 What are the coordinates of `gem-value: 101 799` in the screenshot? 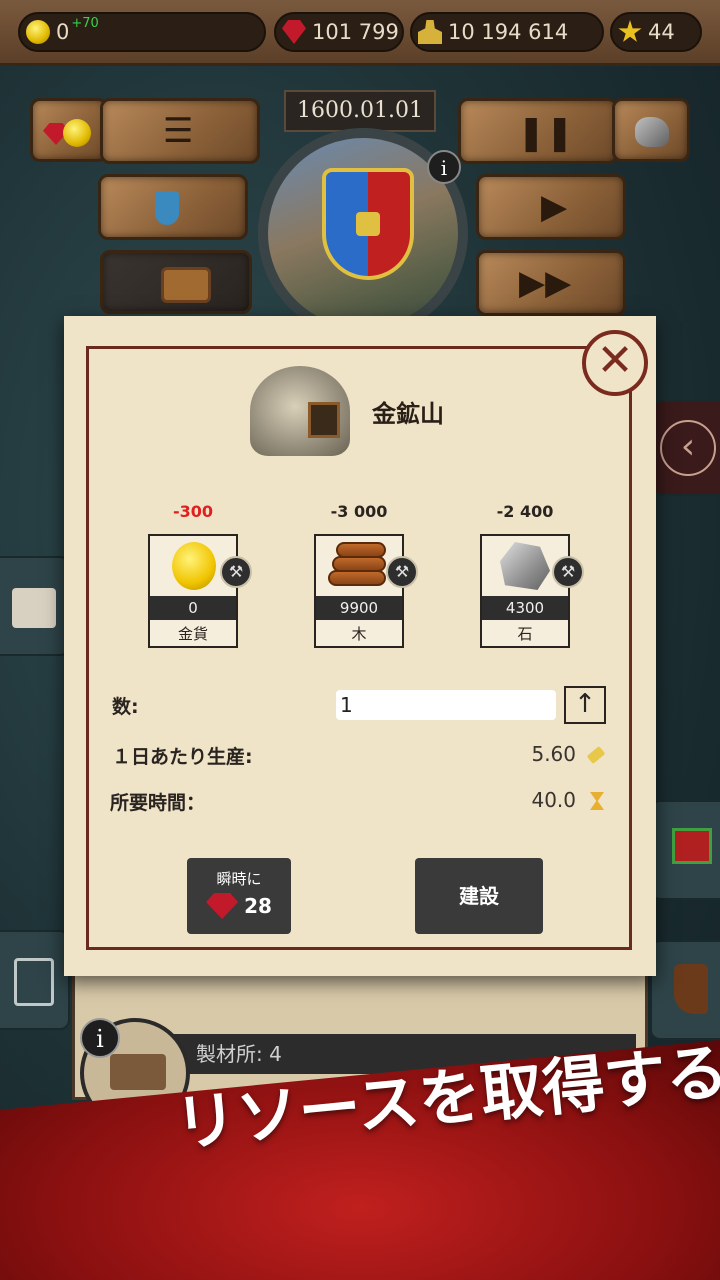 It's located at (355, 32).